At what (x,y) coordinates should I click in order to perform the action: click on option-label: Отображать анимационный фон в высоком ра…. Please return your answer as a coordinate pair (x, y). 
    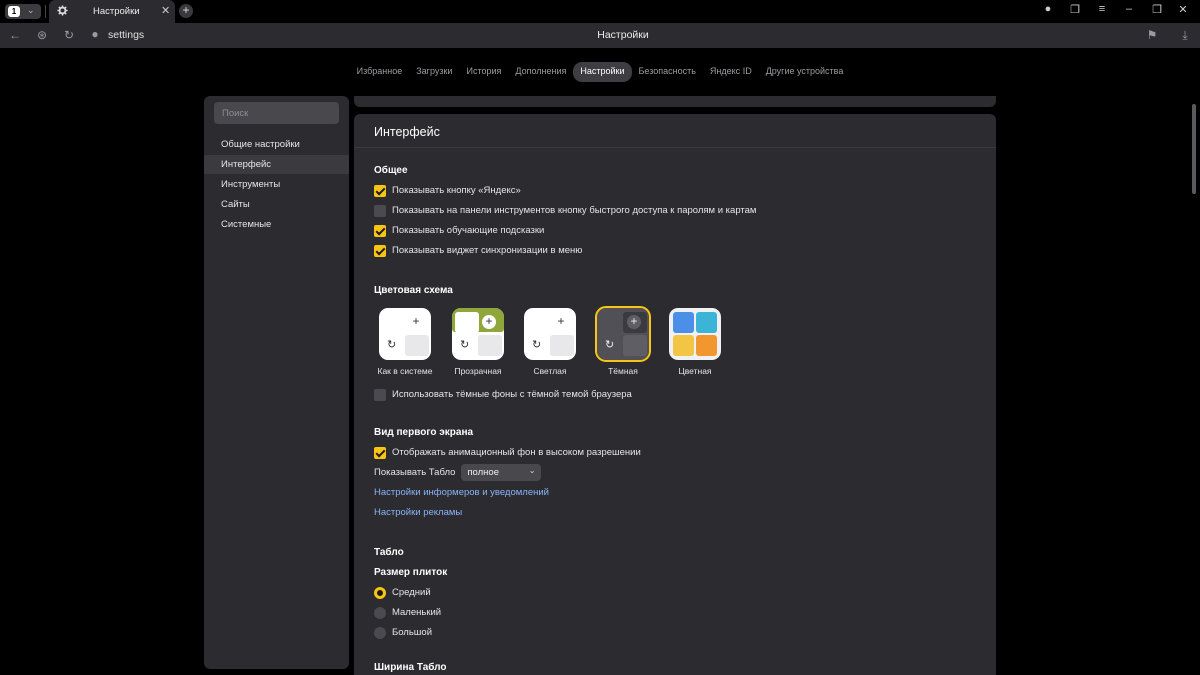
    Looking at the image, I should click on (516, 452).